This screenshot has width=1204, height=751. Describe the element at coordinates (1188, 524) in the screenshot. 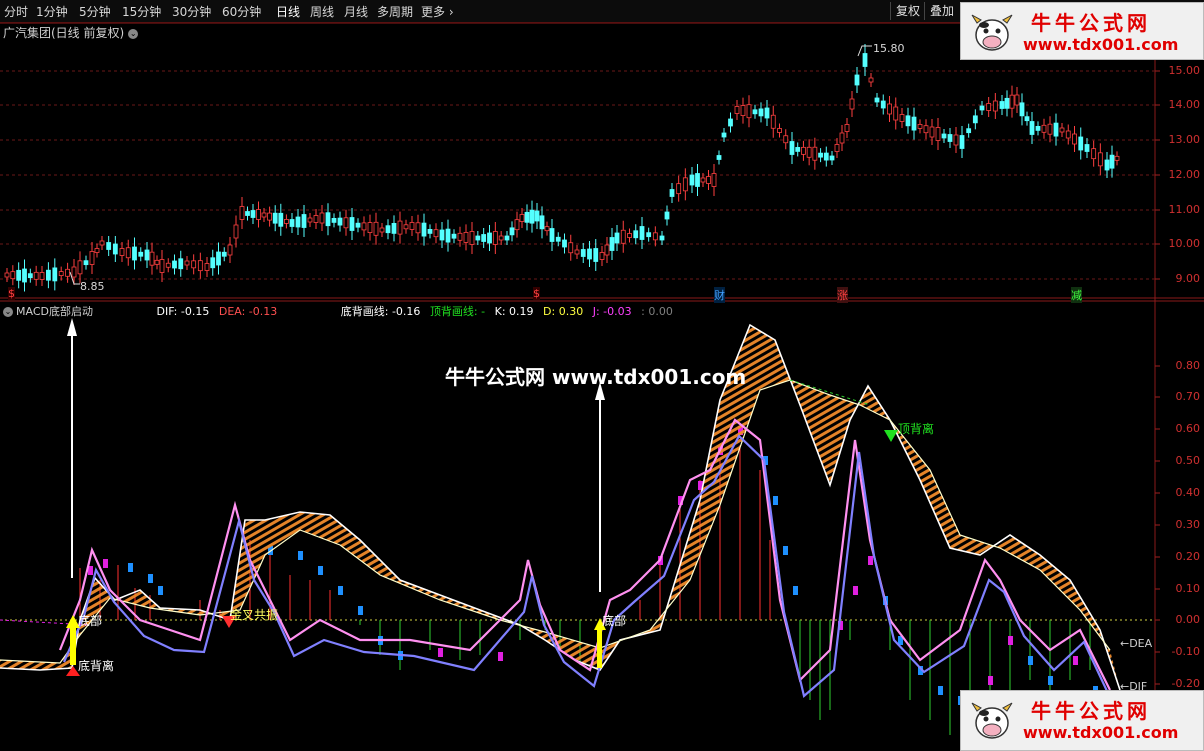

I see `macd-tick: 0.30` at that location.